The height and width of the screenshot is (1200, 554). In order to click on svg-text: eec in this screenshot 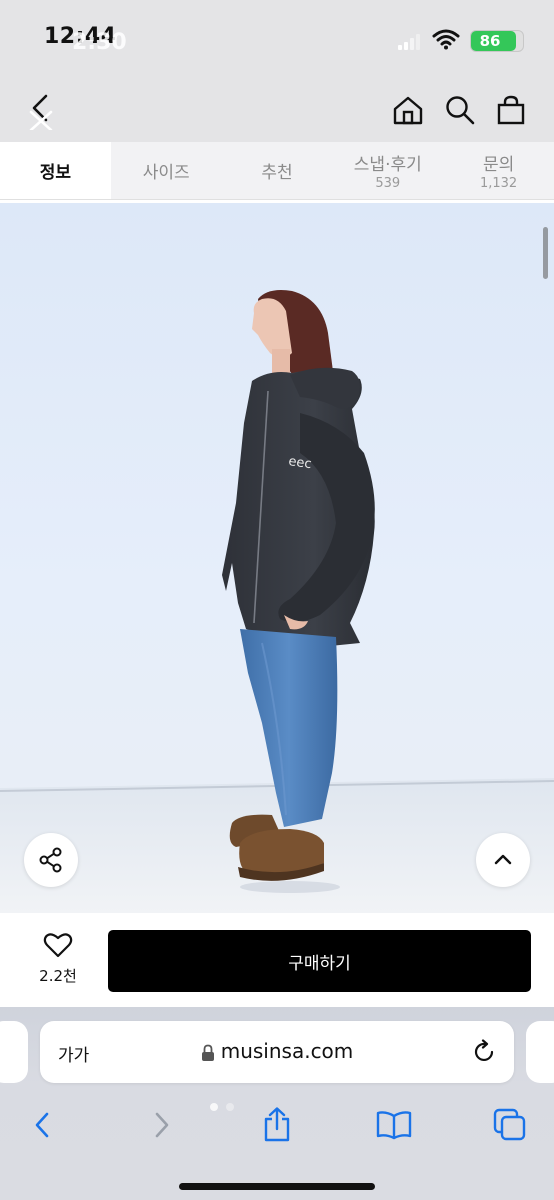, I will do `click(299, 463)`.